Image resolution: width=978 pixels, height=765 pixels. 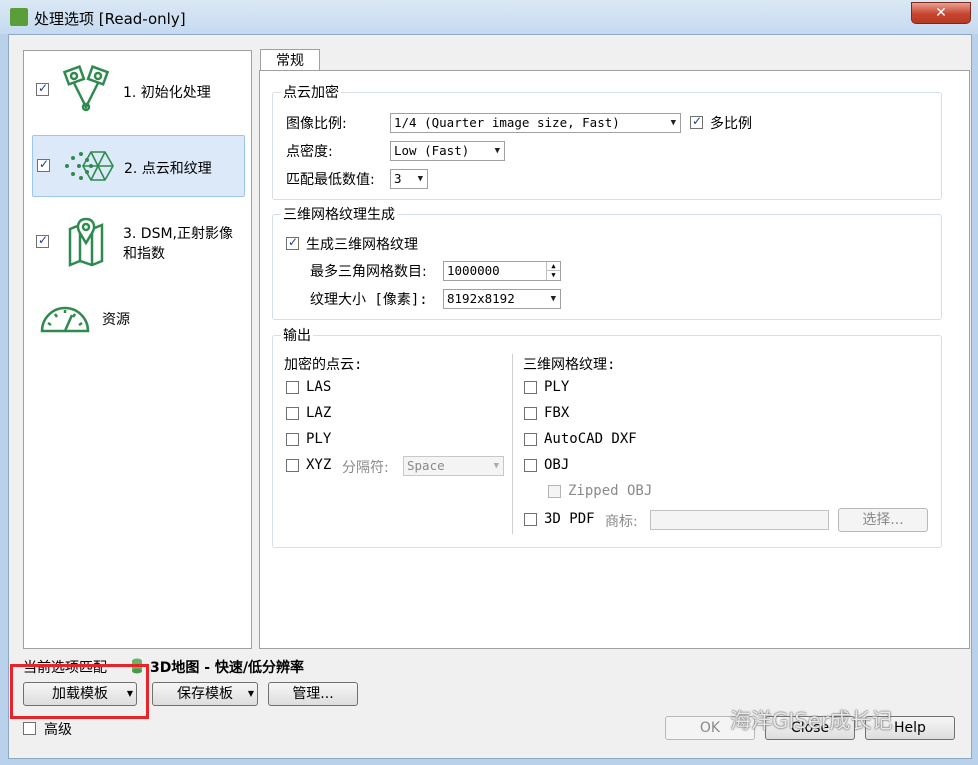 What do you see at coordinates (530, 387) in the screenshot?
I see `output-mesh-ply-checkbox` at bounding box center [530, 387].